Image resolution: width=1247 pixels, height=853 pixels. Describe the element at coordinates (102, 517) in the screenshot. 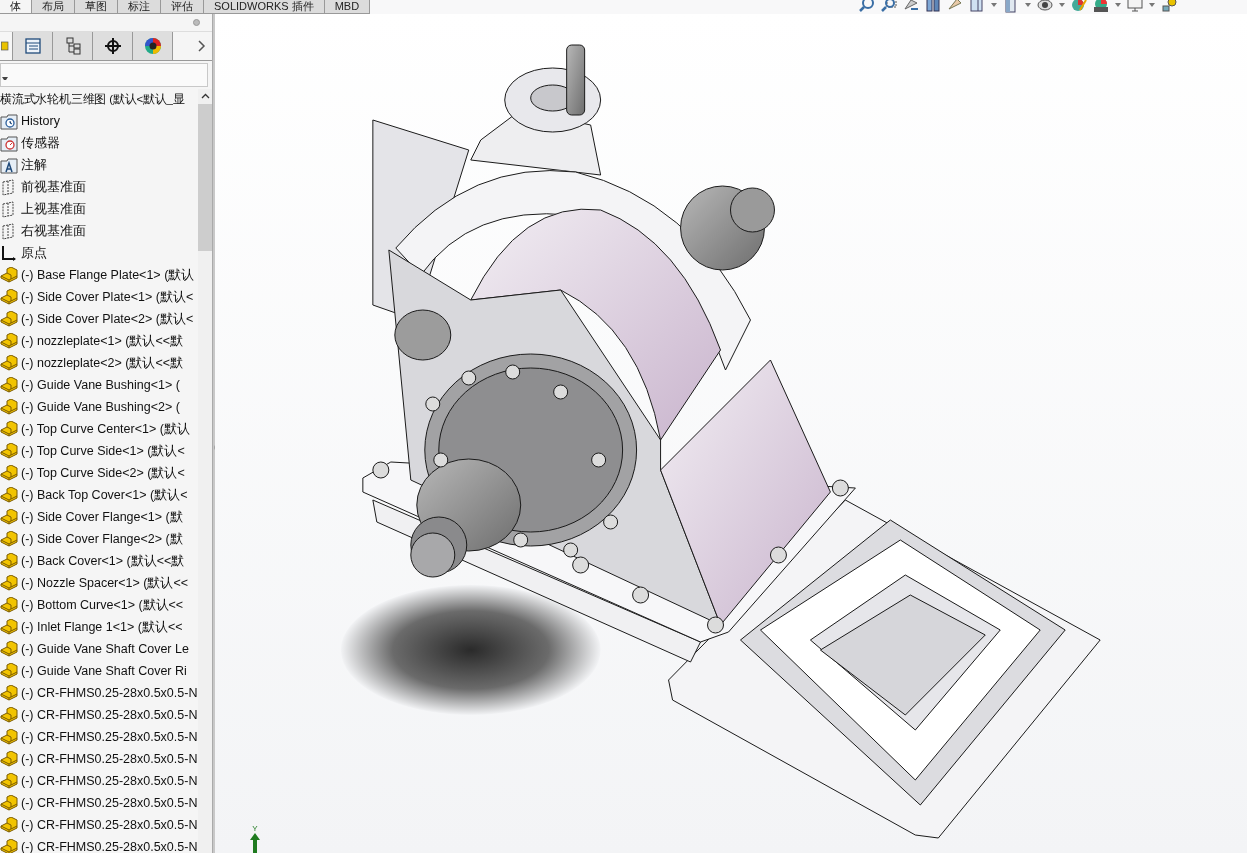

I see `tree-item: (-) Side Cover Flange<1> (默` at that location.